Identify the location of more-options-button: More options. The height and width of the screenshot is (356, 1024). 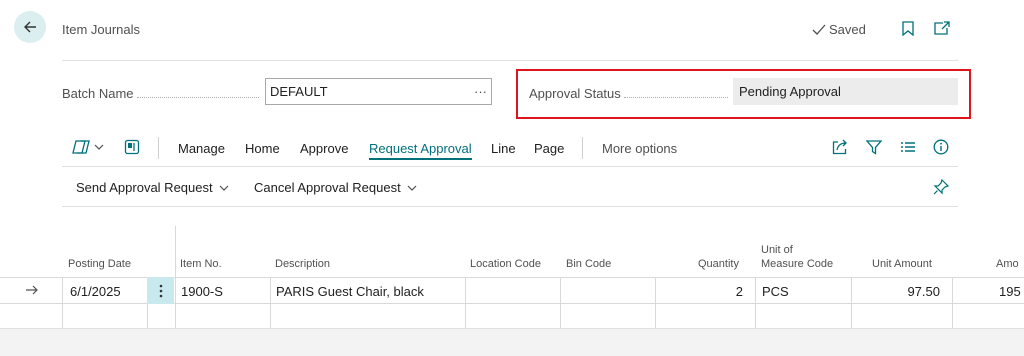
(639, 148).